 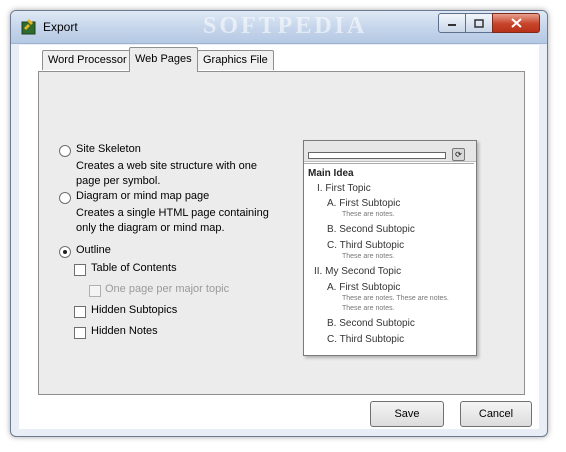 I want to click on diagram-page-label: Diagram or mind map page, so click(x=142, y=196).